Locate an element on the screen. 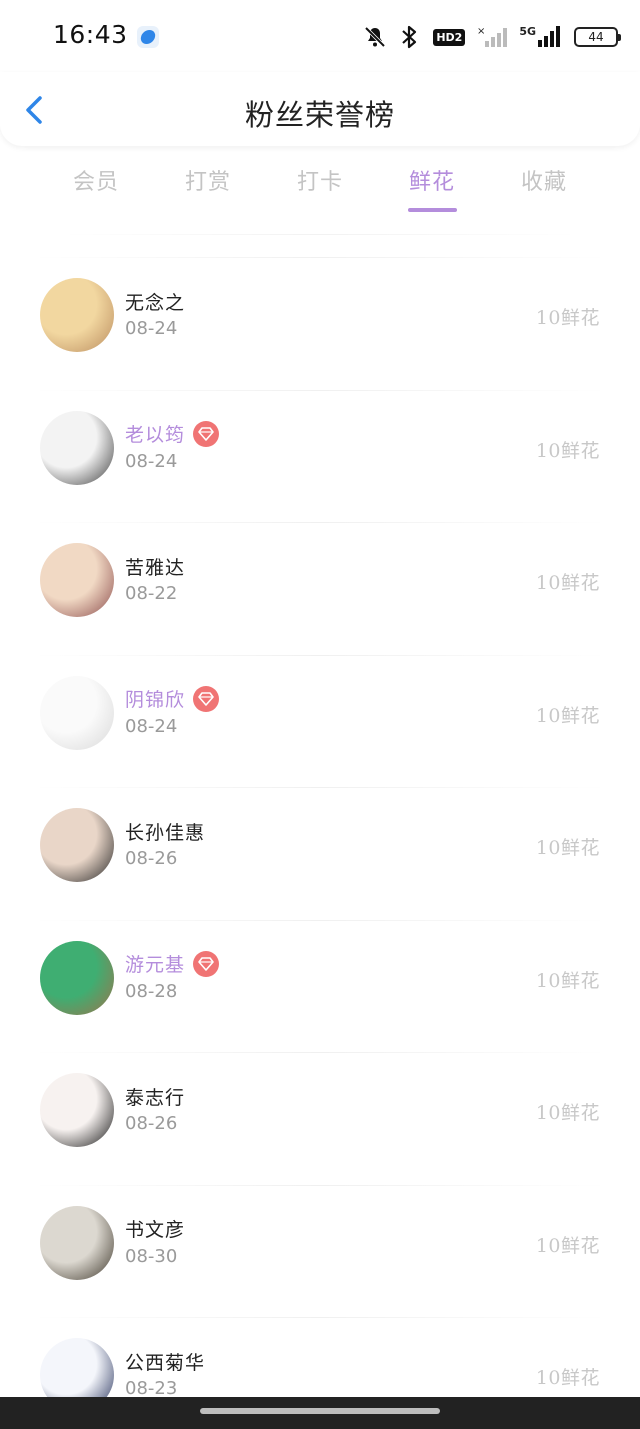  fan-name-line: 书文彦 is located at coordinates (155, 1229).